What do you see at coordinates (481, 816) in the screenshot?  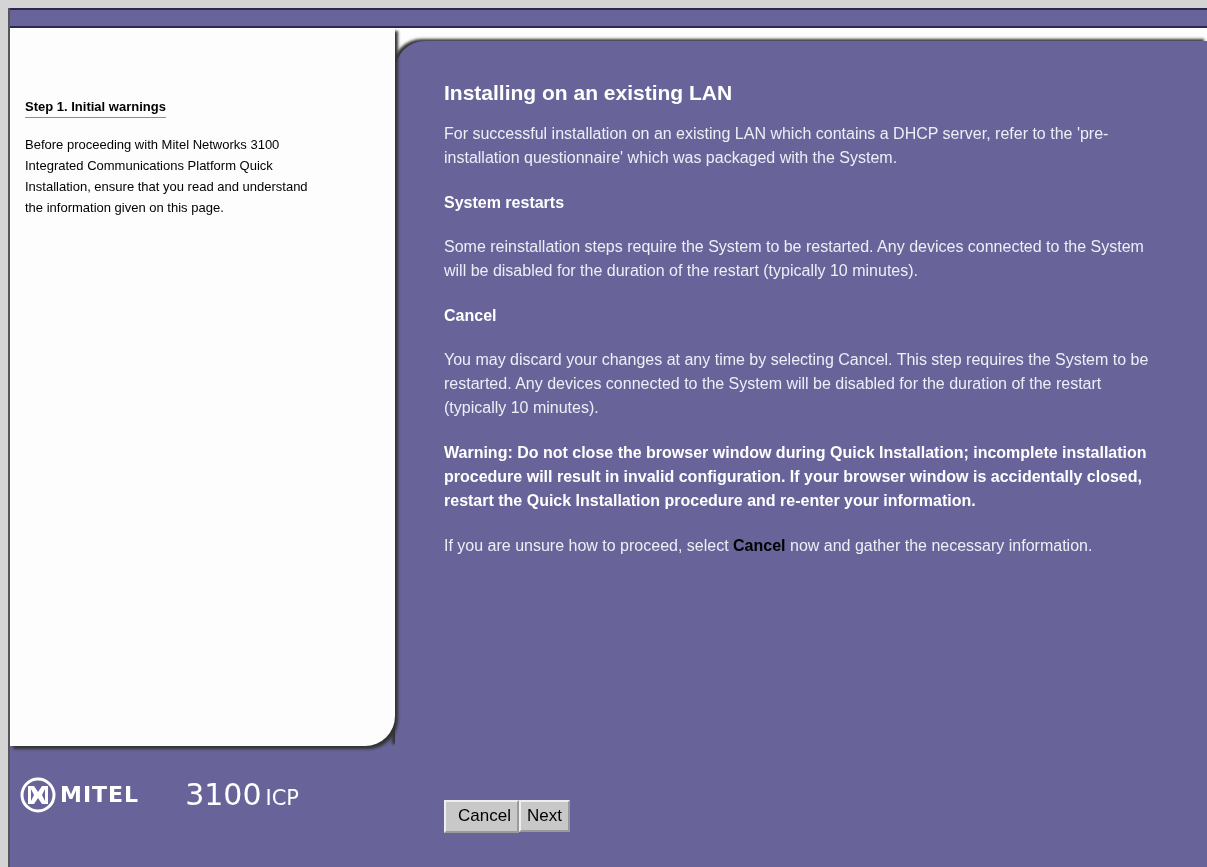 I see `cancel-button: Cancel` at bounding box center [481, 816].